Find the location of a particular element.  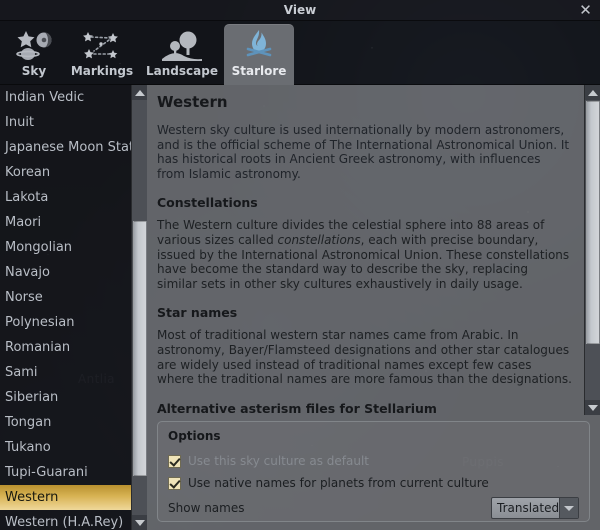

description-scroll-down-icon is located at coordinates (592, 407).